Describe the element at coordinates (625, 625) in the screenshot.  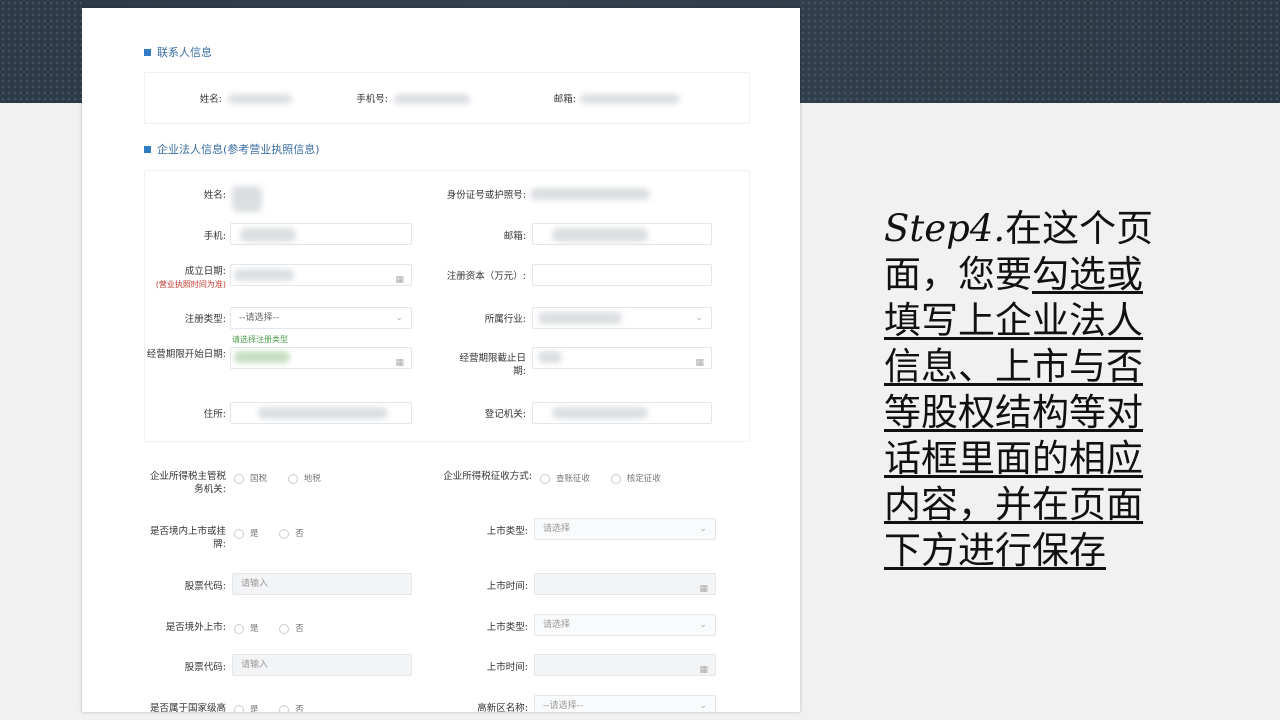
I see `overseas-listing-type-select: 请选择 ⌄` at that location.